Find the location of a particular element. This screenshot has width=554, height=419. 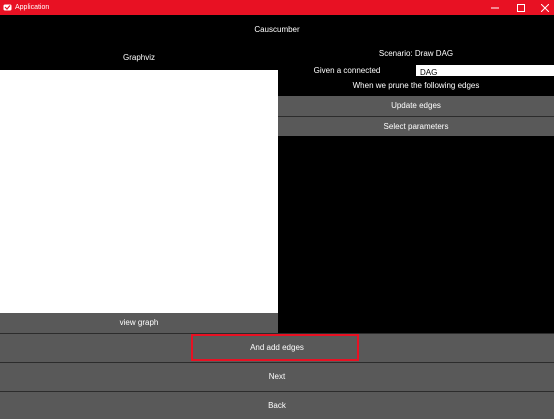

title-bar: Application is located at coordinates (277, 7).